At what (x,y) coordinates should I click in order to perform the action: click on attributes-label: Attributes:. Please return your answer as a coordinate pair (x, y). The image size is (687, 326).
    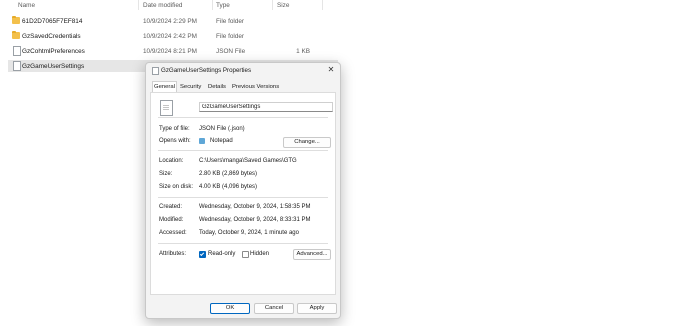
    Looking at the image, I should click on (173, 254).